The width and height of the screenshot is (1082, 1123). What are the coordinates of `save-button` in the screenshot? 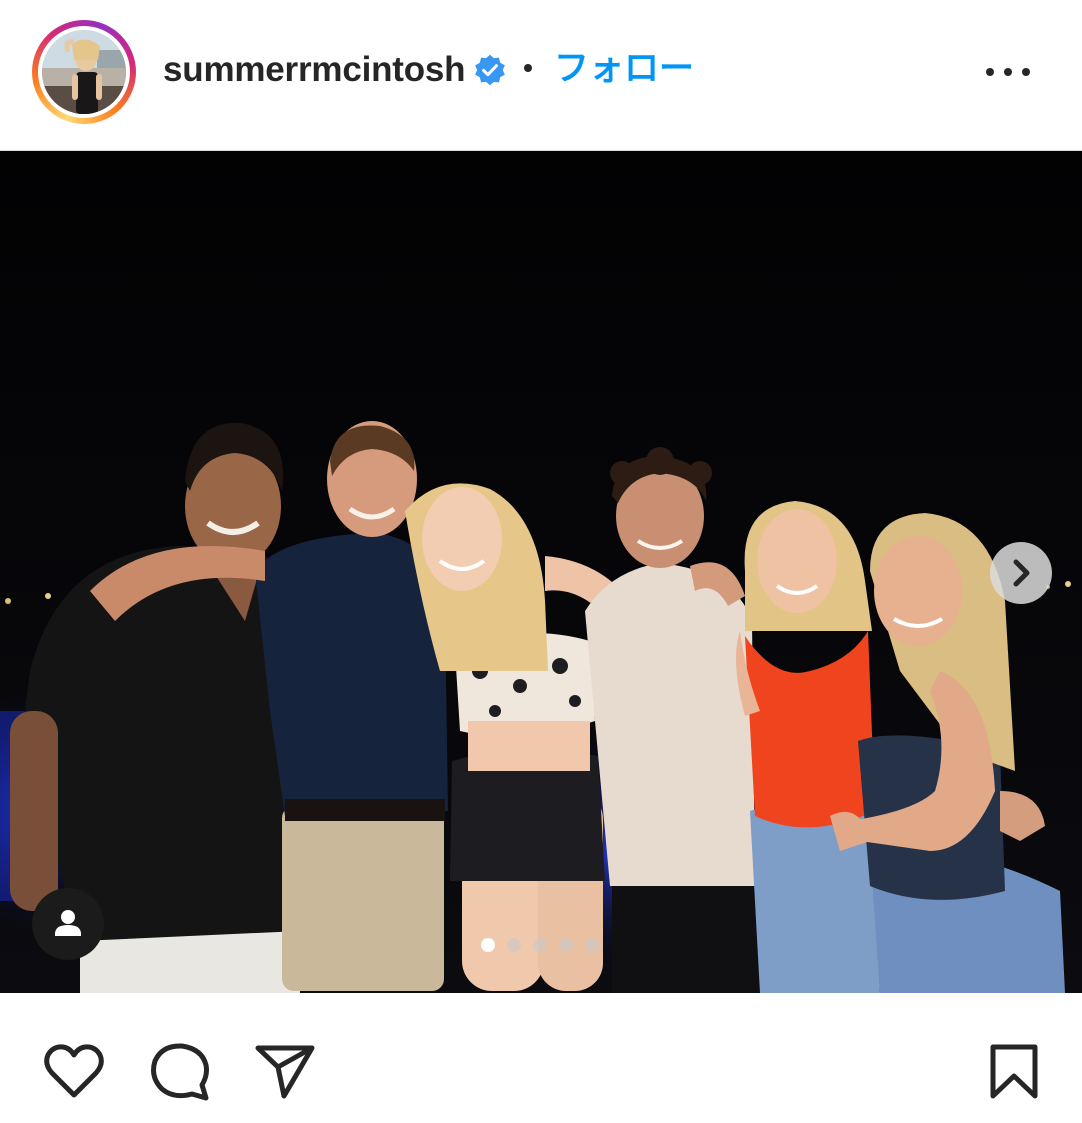 It's located at (1014, 1072).